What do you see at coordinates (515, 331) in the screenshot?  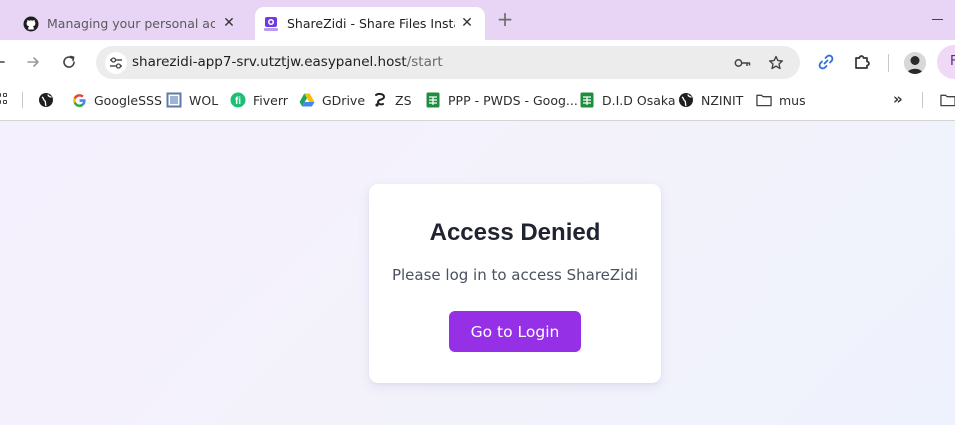 I see `go-to-login-button: Go to Login` at bounding box center [515, 331].